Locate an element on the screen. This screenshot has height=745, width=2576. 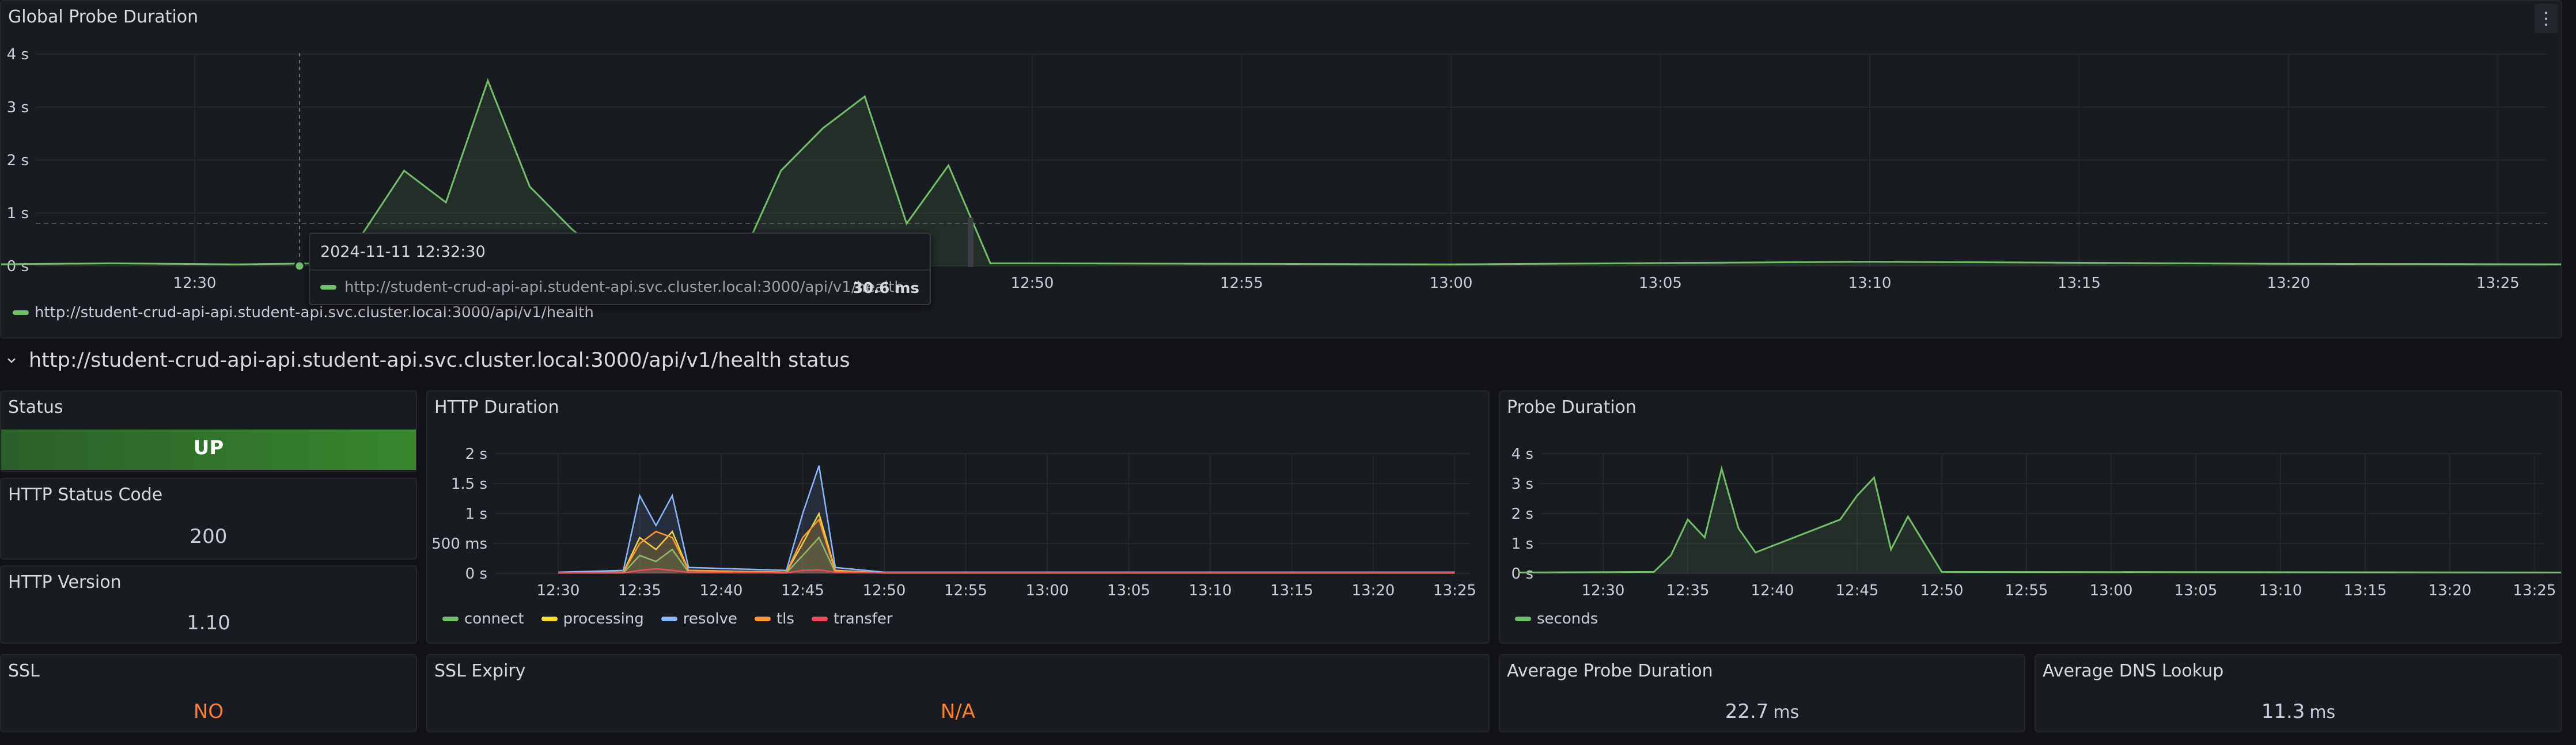
average-dns-lookup-value: 11.3 ms is located at coordinates (2298, 711).